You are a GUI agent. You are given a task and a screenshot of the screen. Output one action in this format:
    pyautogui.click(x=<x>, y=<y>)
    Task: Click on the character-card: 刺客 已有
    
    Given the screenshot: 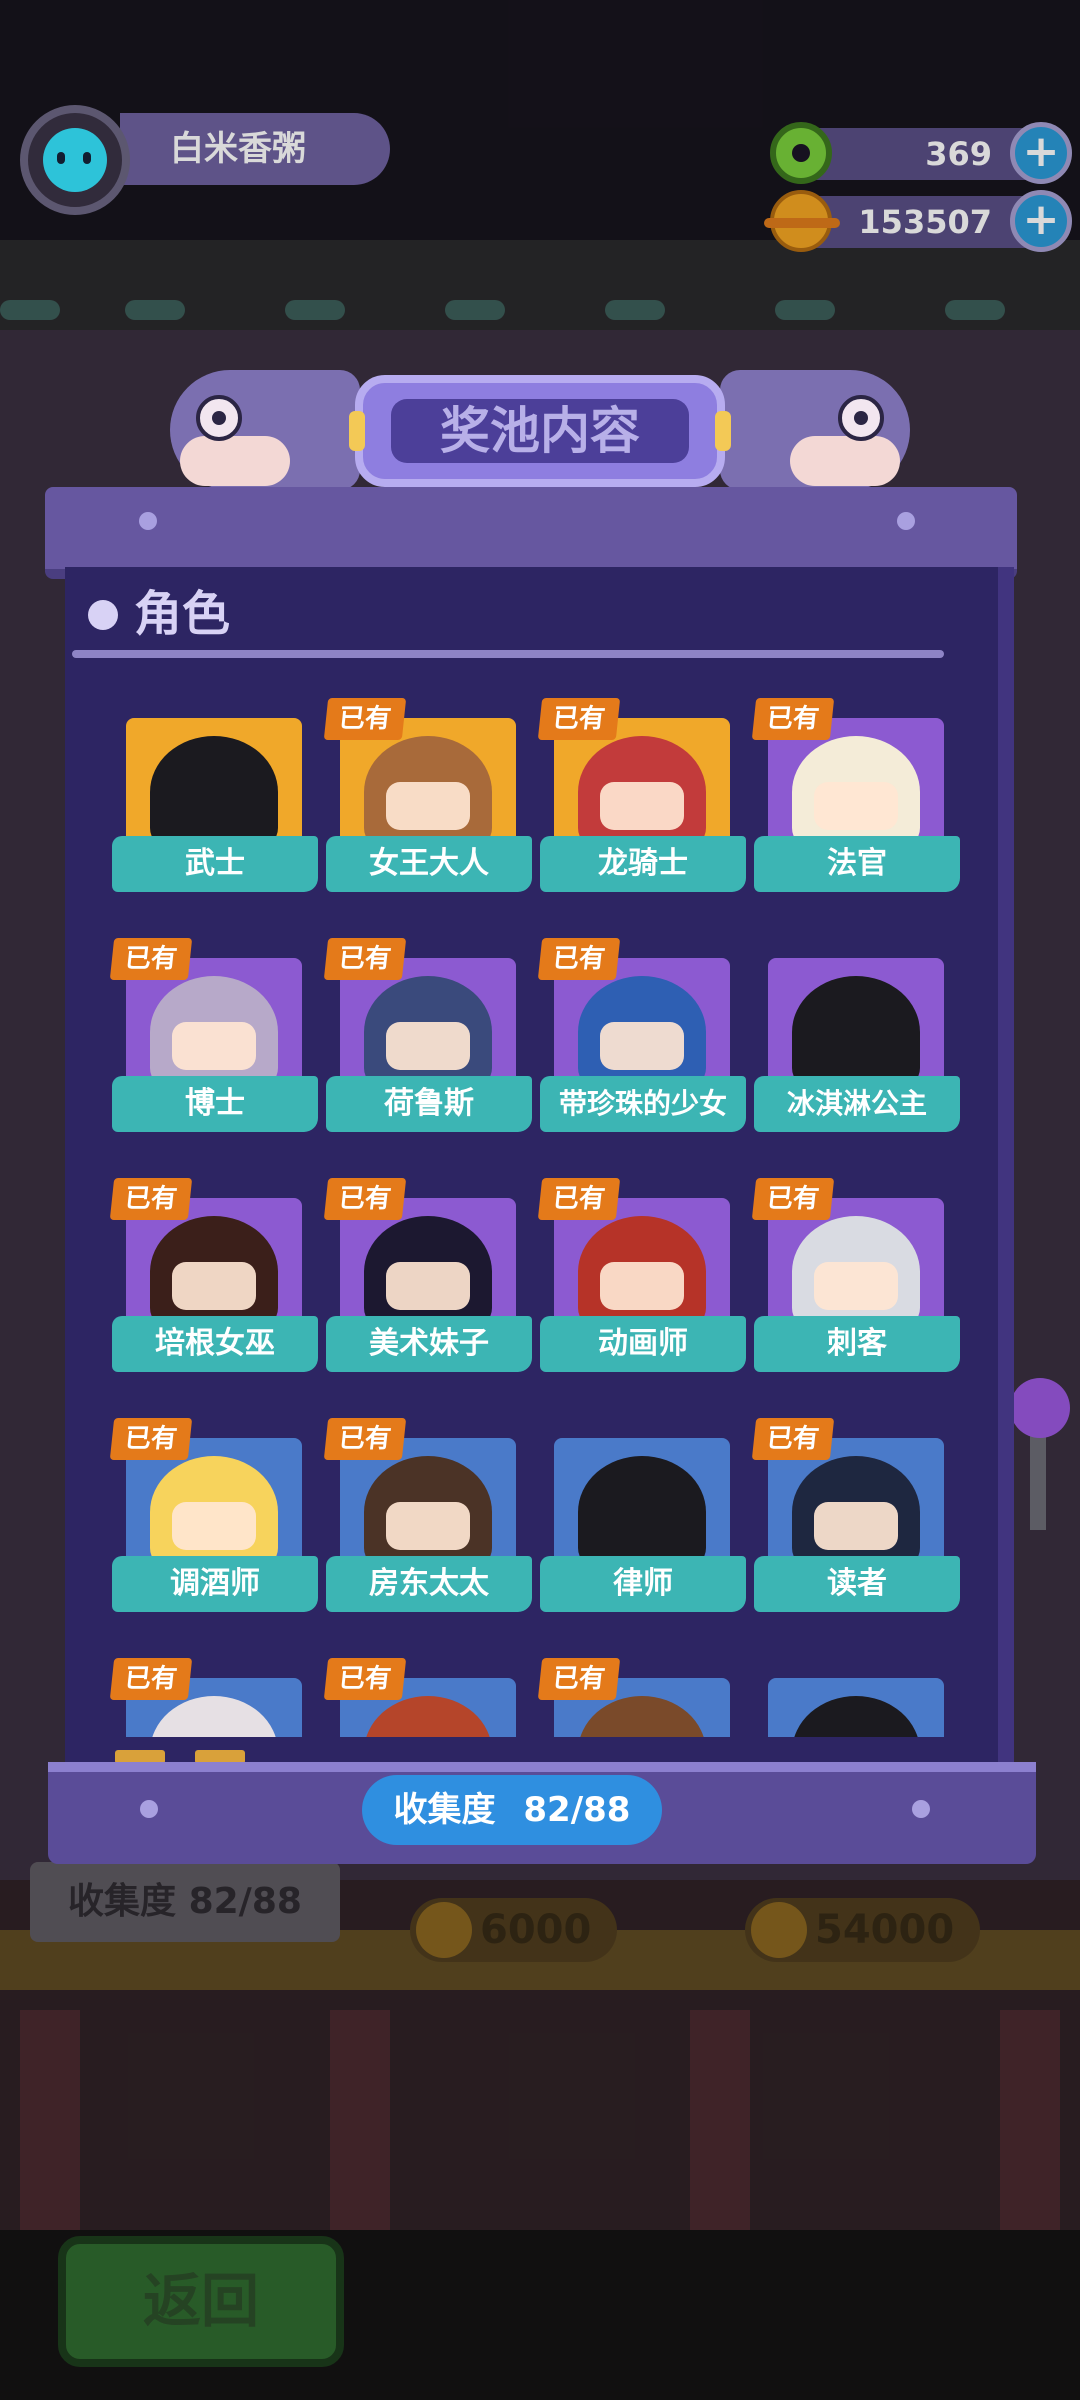 What is the action you would take?
    pyautogui.click(x=855, y=1281)
    